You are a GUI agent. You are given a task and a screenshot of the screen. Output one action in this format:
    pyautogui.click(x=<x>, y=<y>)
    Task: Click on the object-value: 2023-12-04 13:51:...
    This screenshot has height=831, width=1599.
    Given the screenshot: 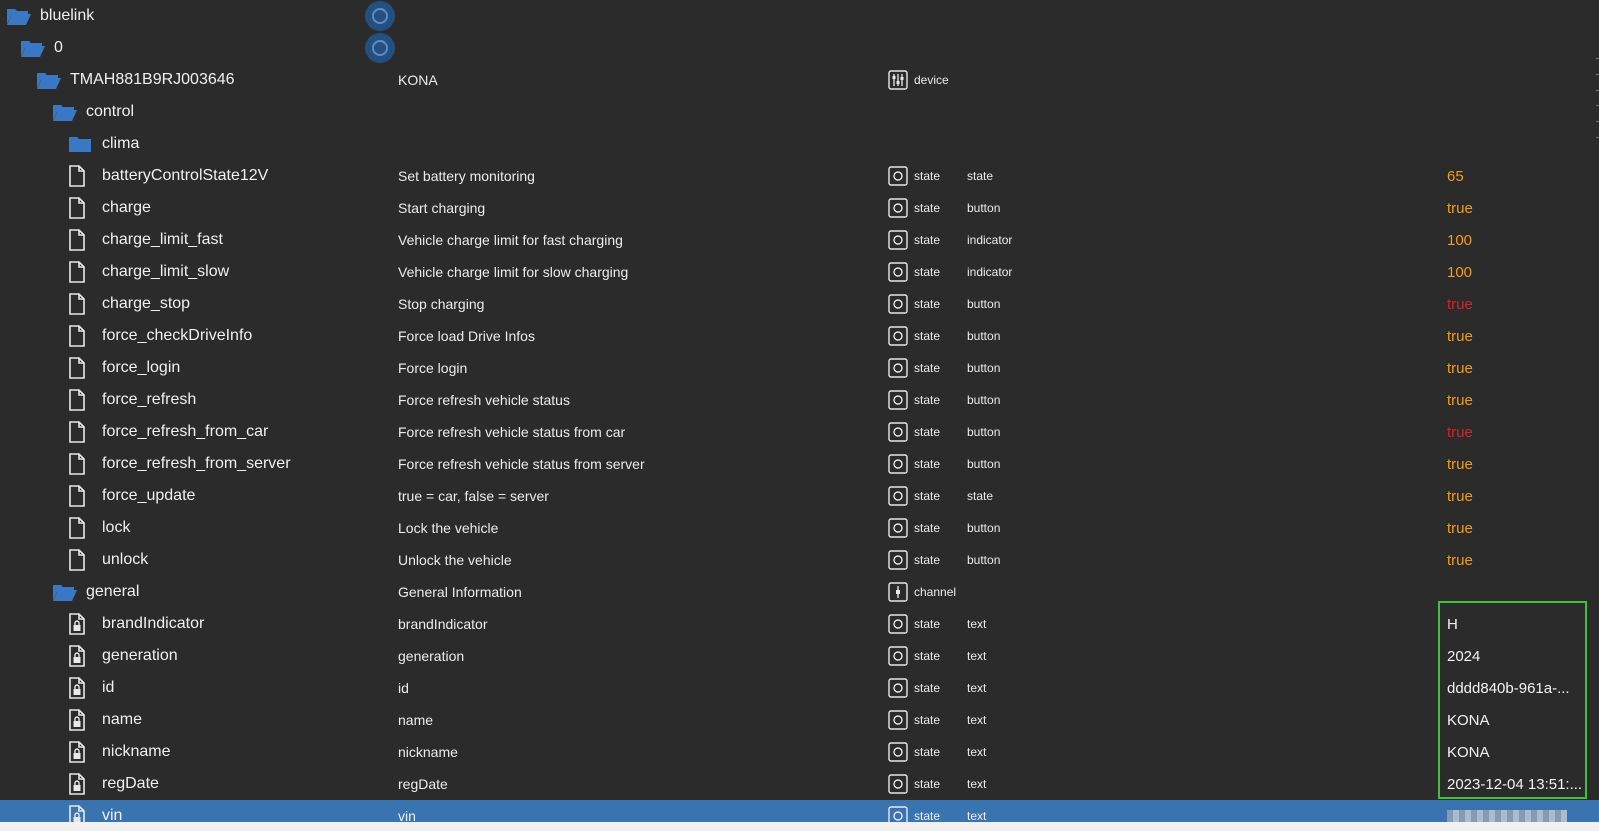 What is the action you would take?
    pyautogui.click(x=1517, y=784)
    